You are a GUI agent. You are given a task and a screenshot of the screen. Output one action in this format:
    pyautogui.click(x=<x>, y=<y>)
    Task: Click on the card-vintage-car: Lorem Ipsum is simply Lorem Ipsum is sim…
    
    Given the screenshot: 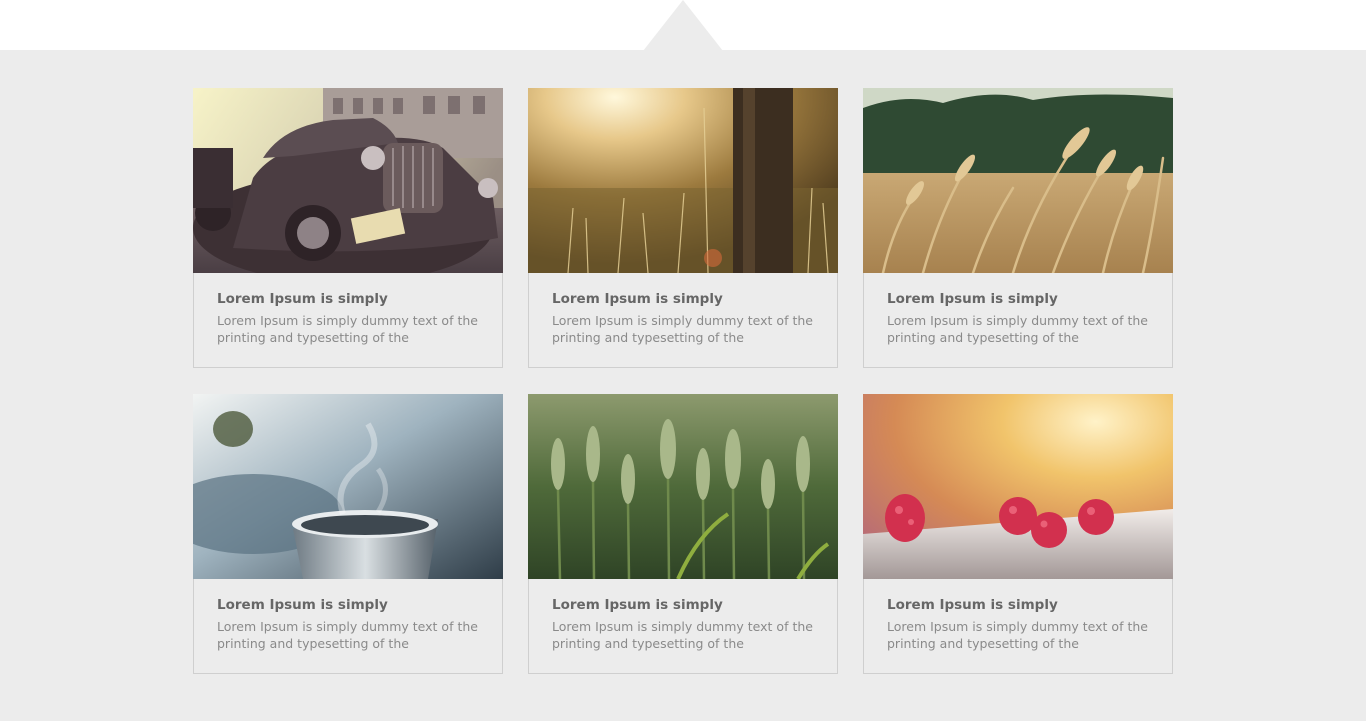 What is the action you would take?
    pyautogui.click(x=348, y=228)
    